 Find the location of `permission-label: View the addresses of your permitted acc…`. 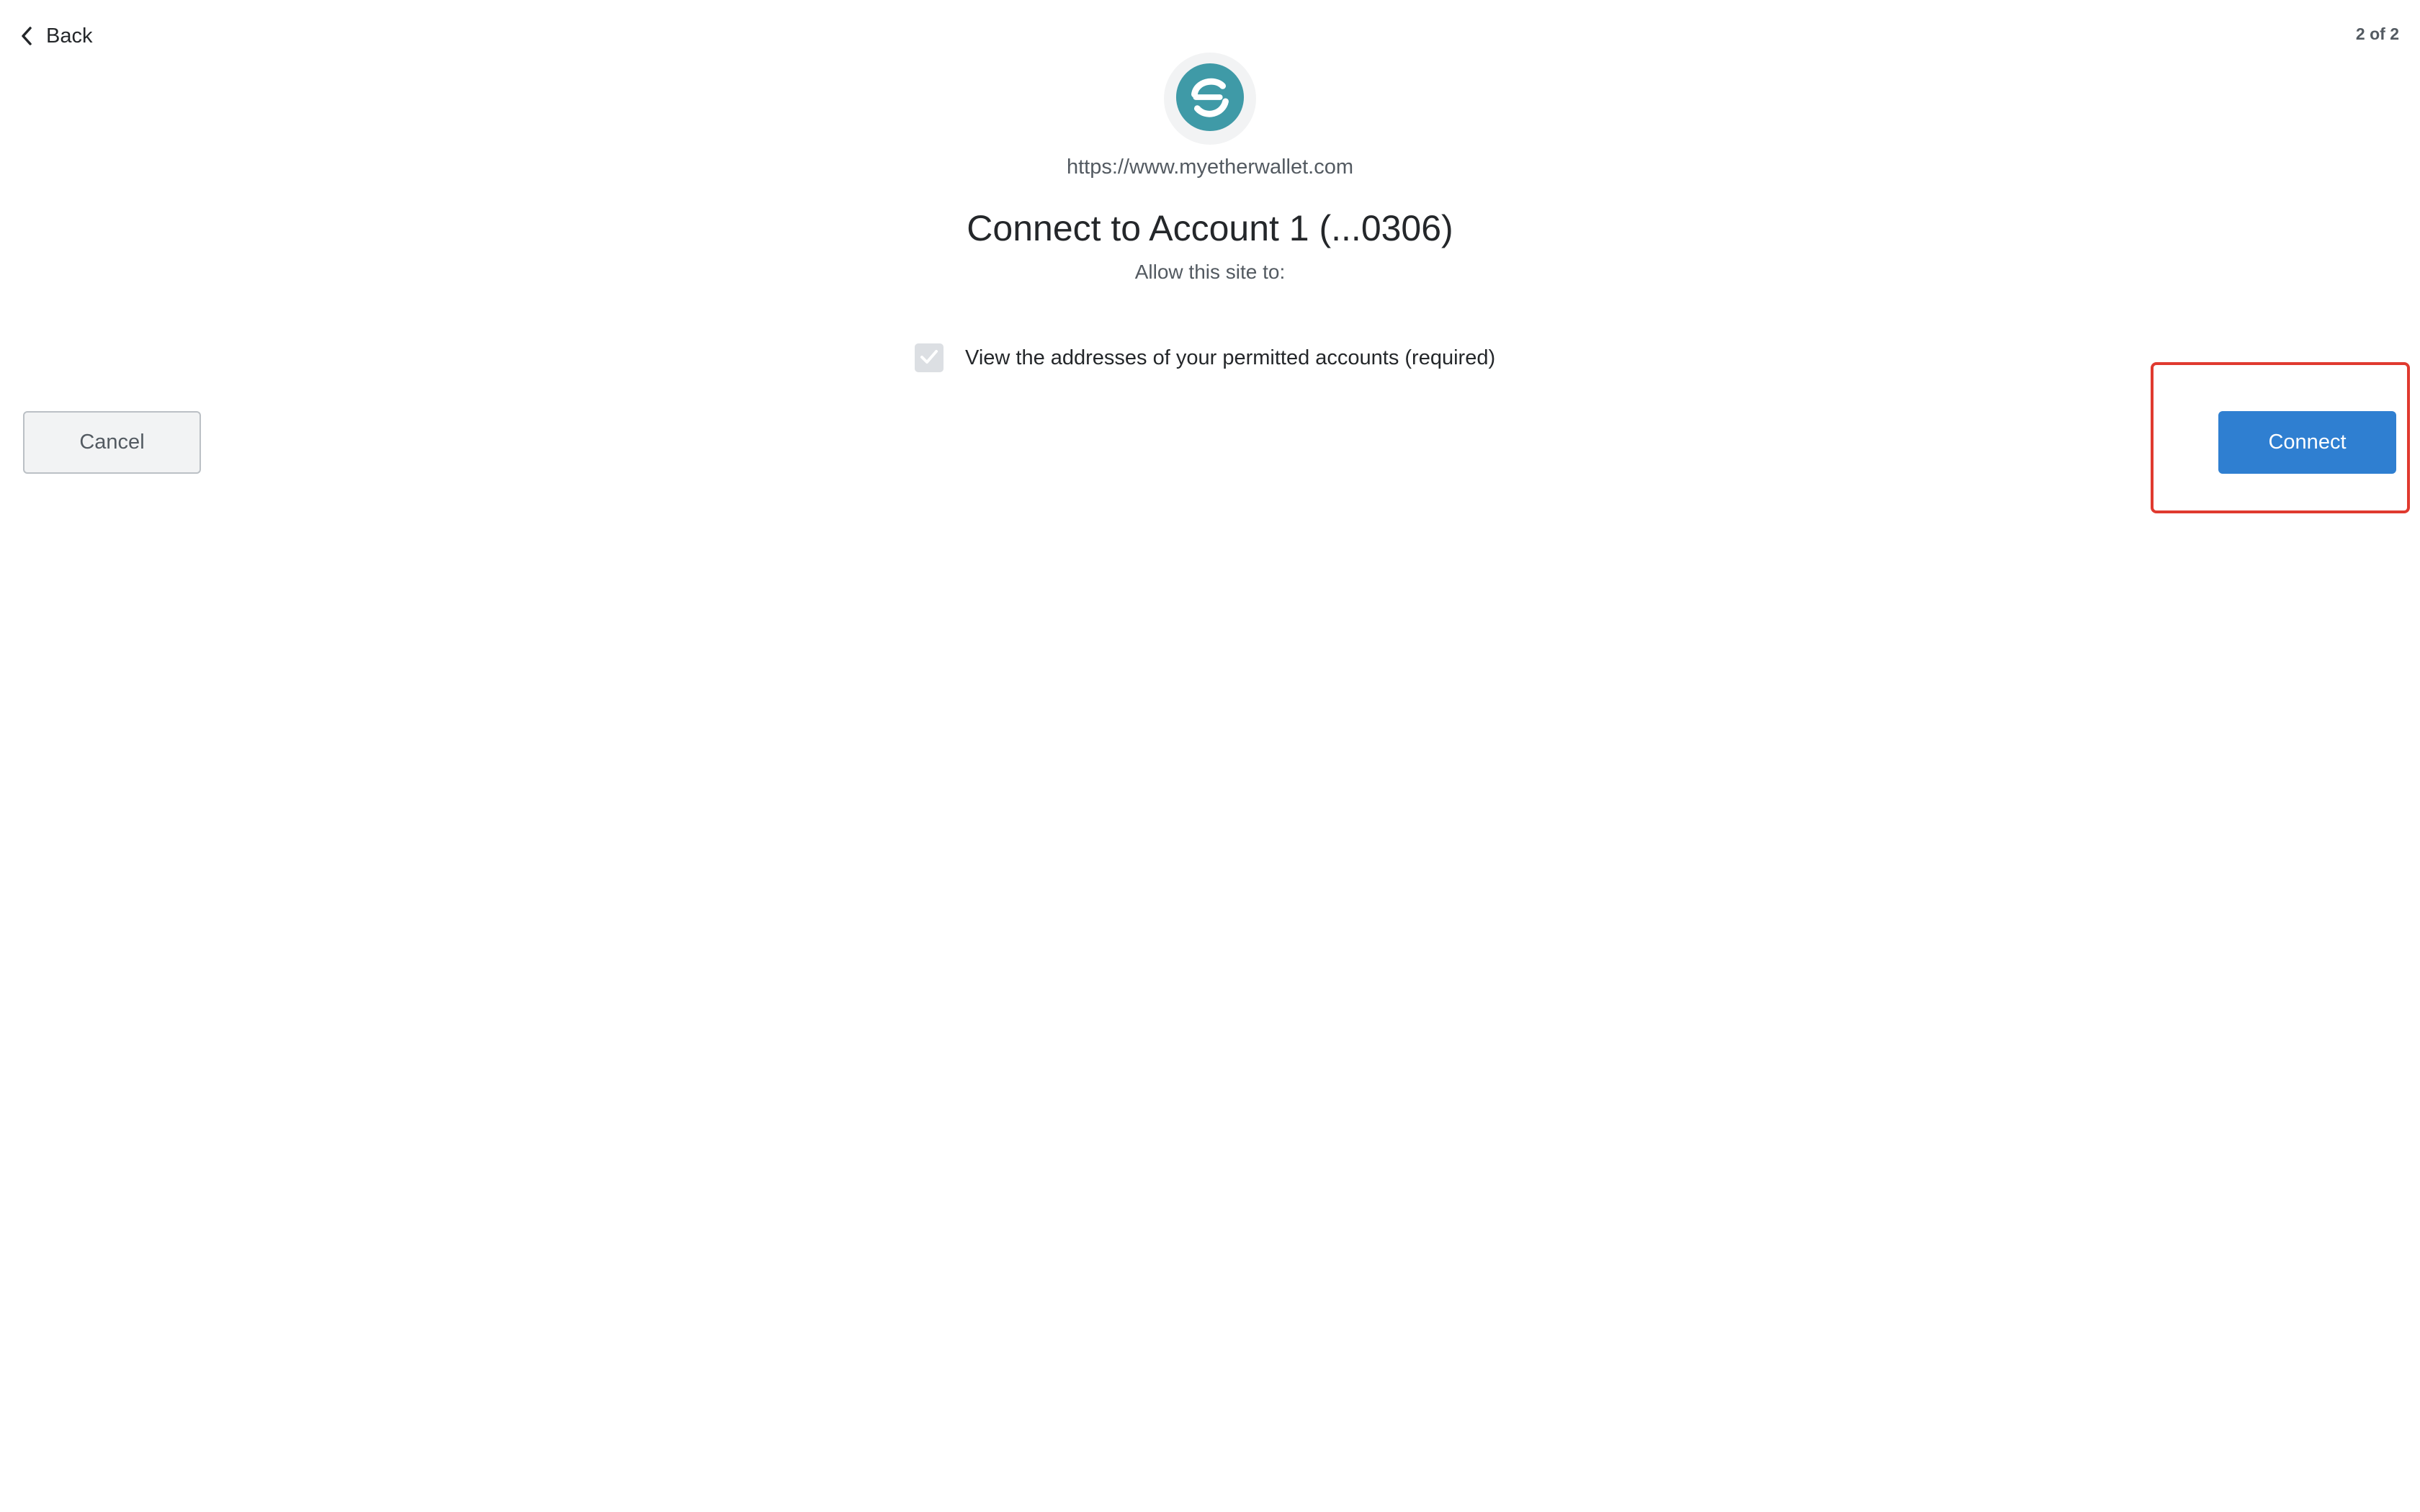

permission-label: View the addresses of your permitted acc… is located at coordinates (1230, 357).